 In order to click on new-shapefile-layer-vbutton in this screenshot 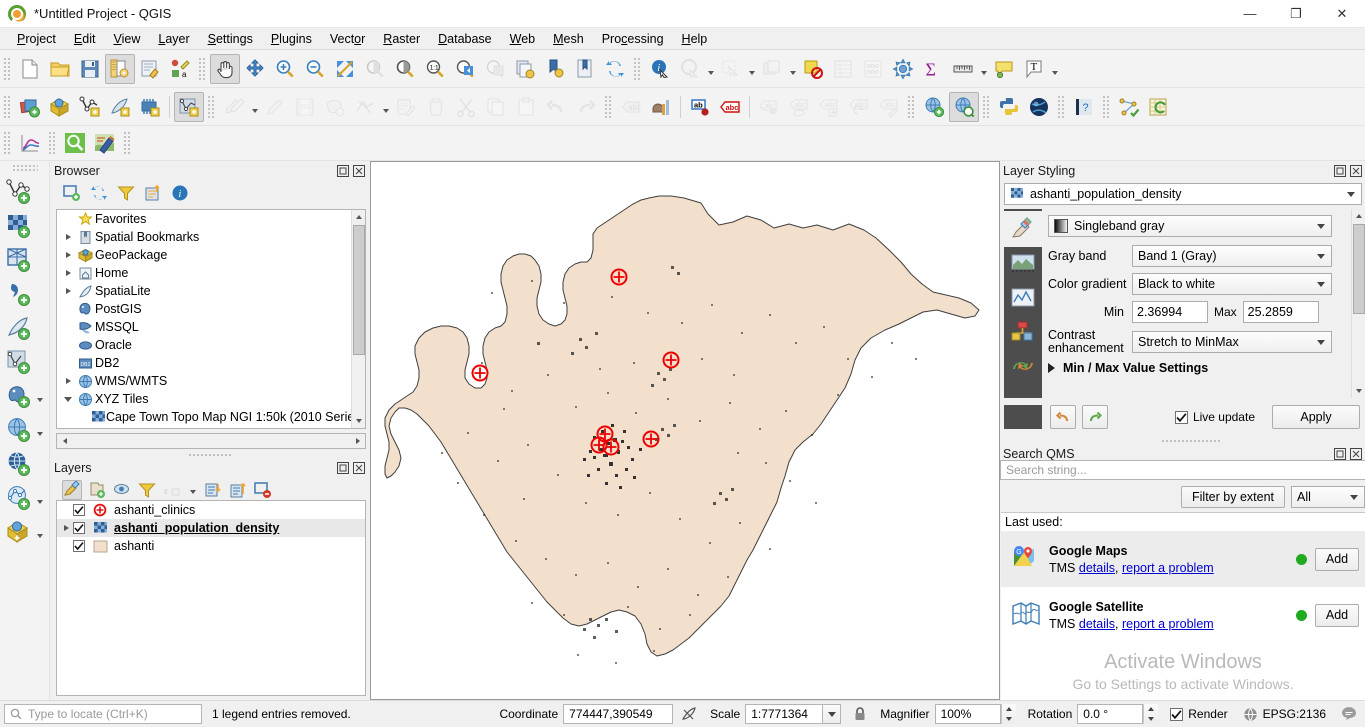, I will do `click(19, 362)`.